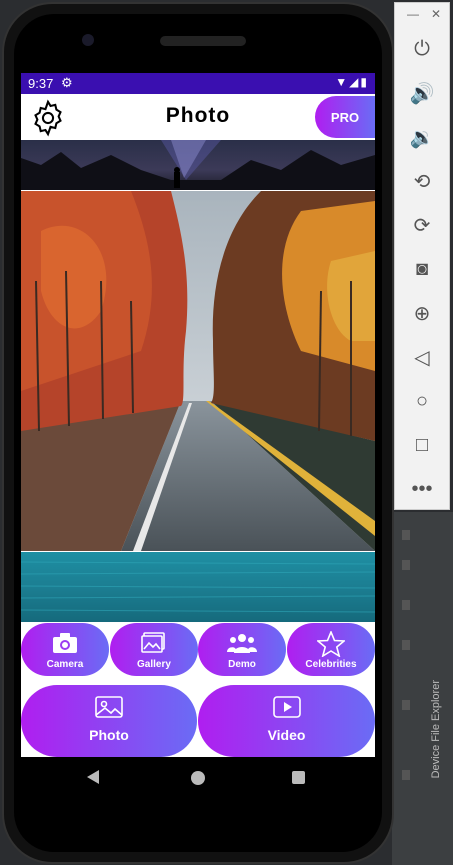 This screenshot has width=453, height=865. I want to click on zoom-icon: ⊕, so click(422, 313).